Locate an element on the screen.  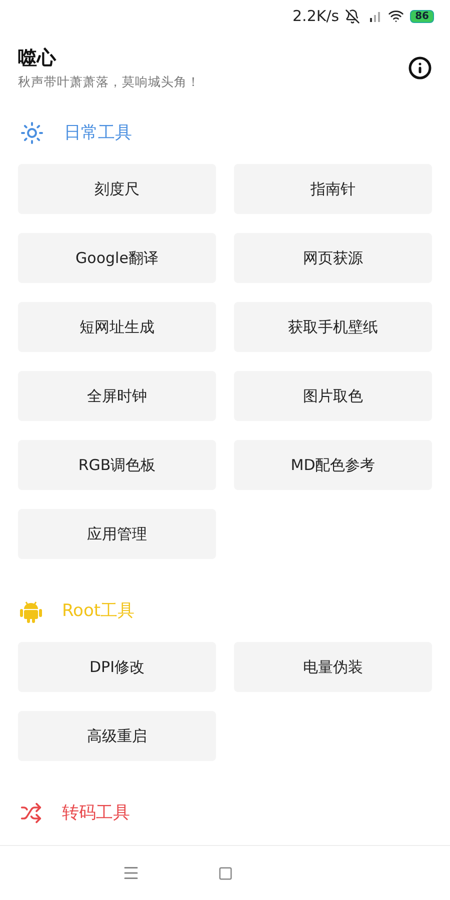
home-icon is located at coordinates (225, 873).